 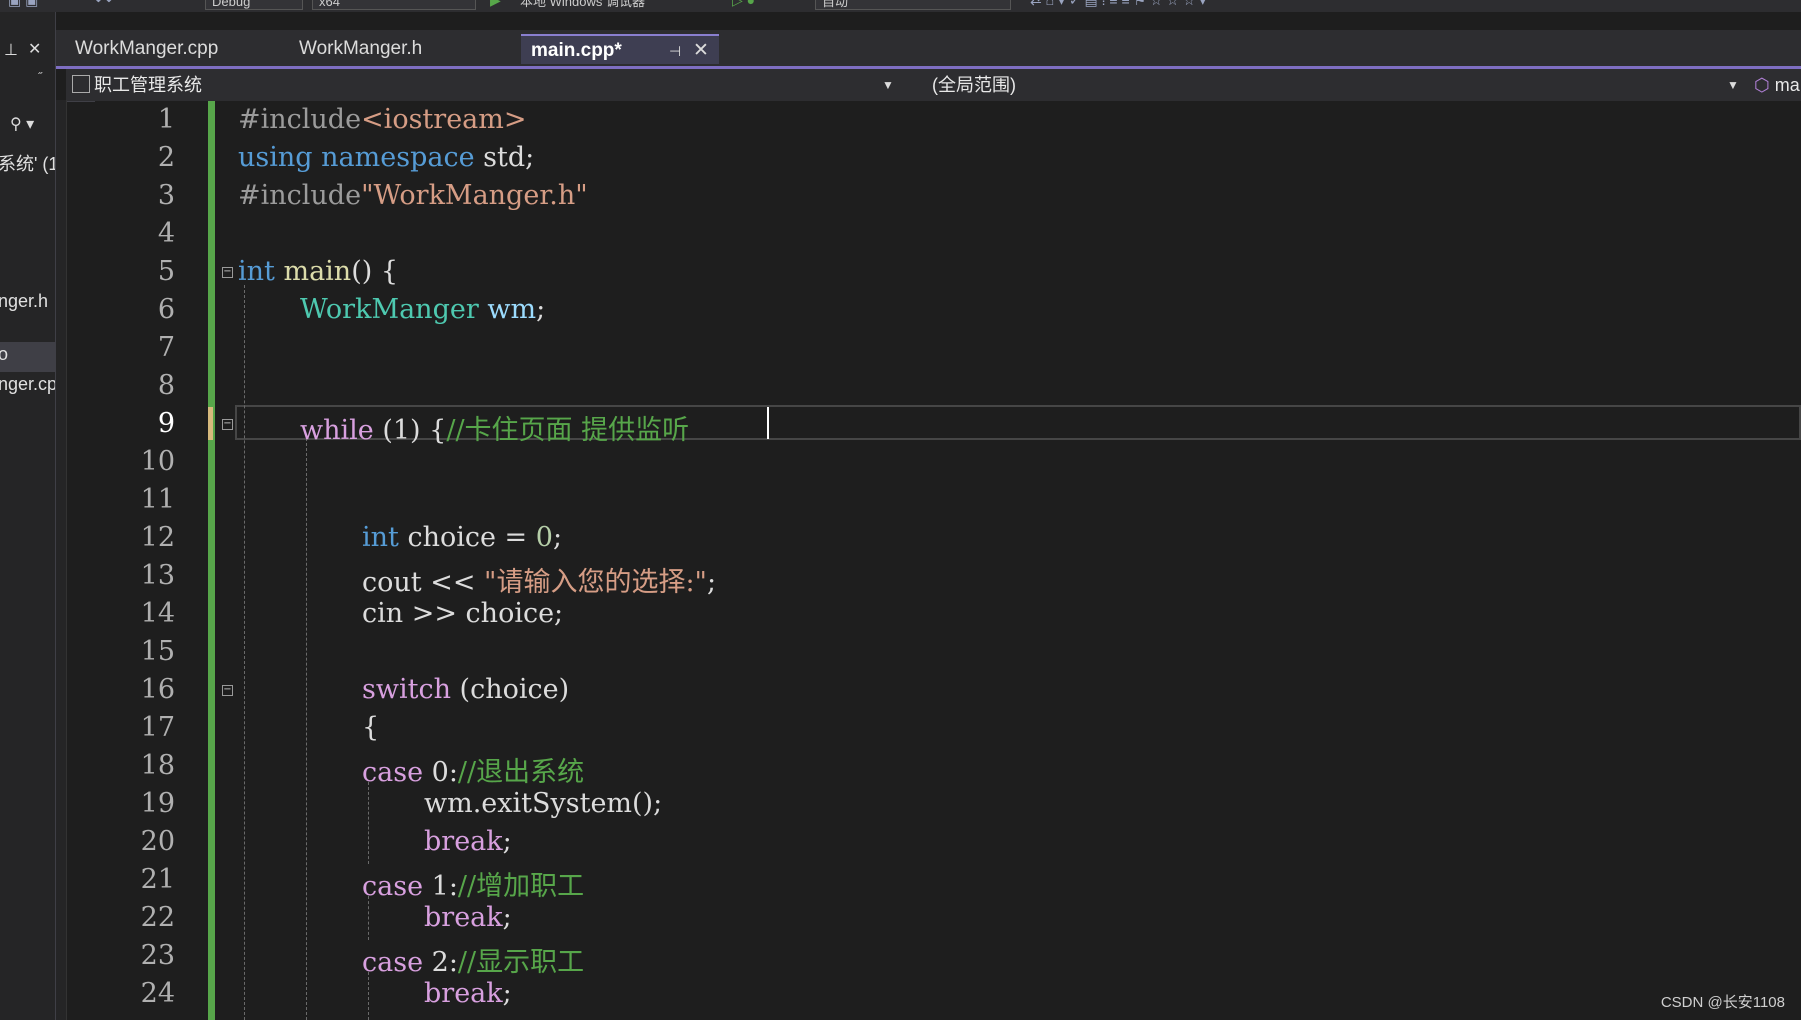 I want to click on code-text: (1) {, so click(x=410, y=430).